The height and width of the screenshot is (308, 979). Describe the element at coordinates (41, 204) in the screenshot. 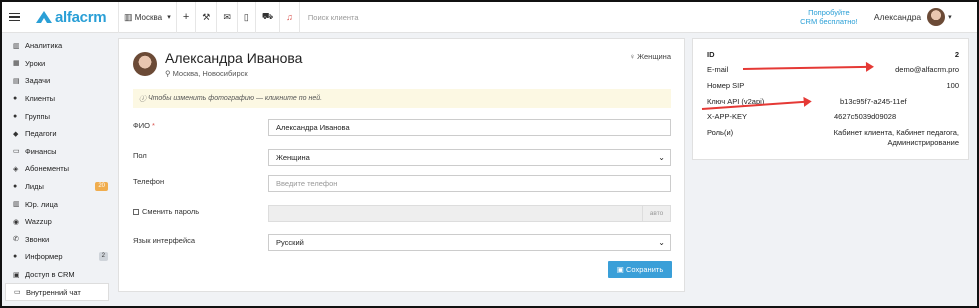

I see `sidebar-item-label: Юр. лица` at that location.